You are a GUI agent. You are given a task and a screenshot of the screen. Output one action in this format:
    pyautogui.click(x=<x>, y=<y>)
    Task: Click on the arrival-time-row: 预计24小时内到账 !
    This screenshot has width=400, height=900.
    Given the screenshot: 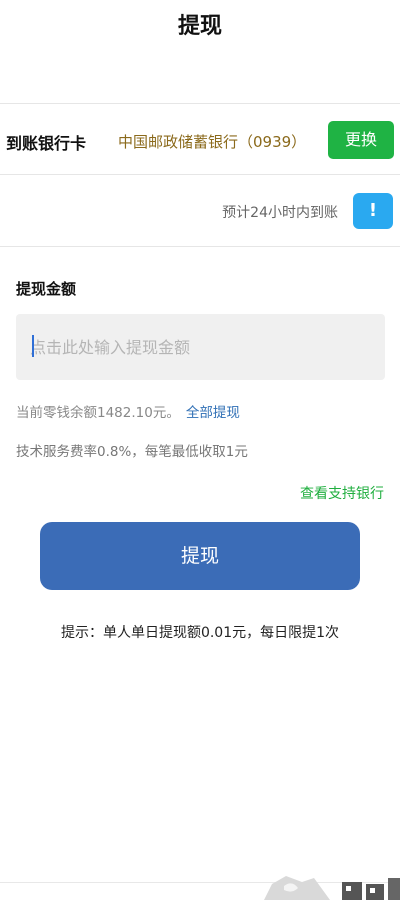 What is the action you would take?
    pyautogui.click(x=200, y=210)
    